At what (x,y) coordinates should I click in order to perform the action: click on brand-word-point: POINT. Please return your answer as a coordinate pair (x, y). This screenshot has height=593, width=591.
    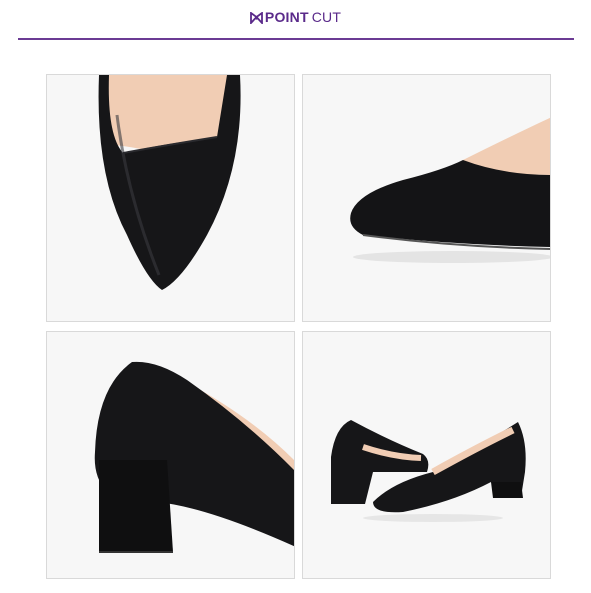
    Looking at the image, I should click on (286, 17).